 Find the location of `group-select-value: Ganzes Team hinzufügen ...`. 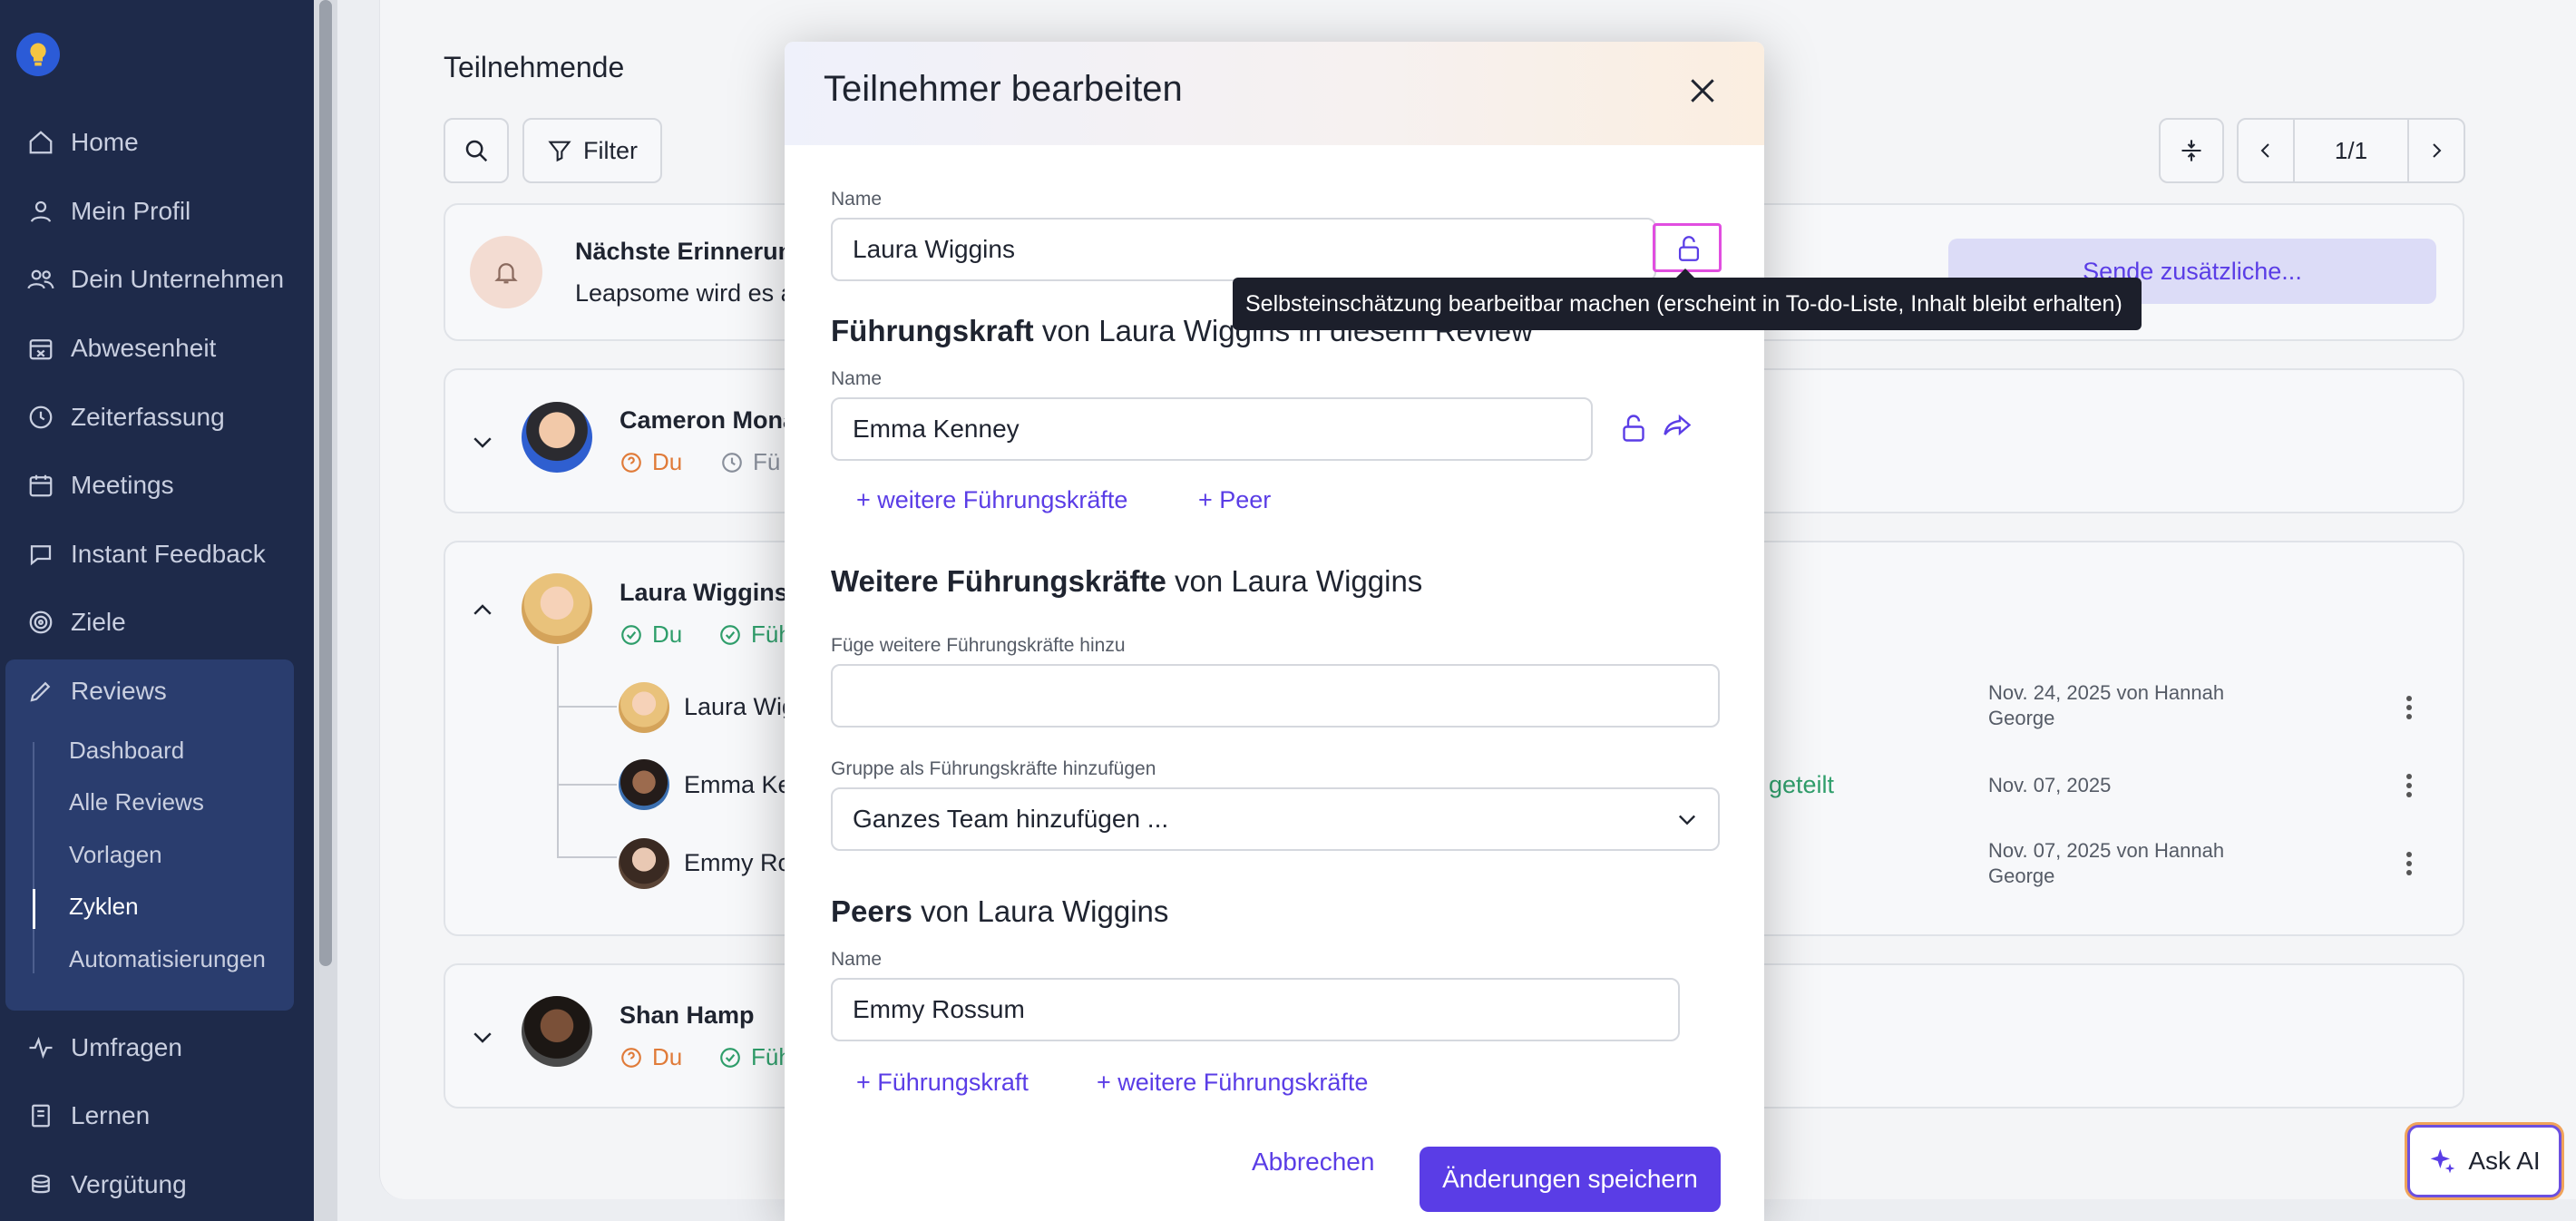

group-select-value: Ganzes Team hinzufügen ... is located at coordinates (1011, 819).